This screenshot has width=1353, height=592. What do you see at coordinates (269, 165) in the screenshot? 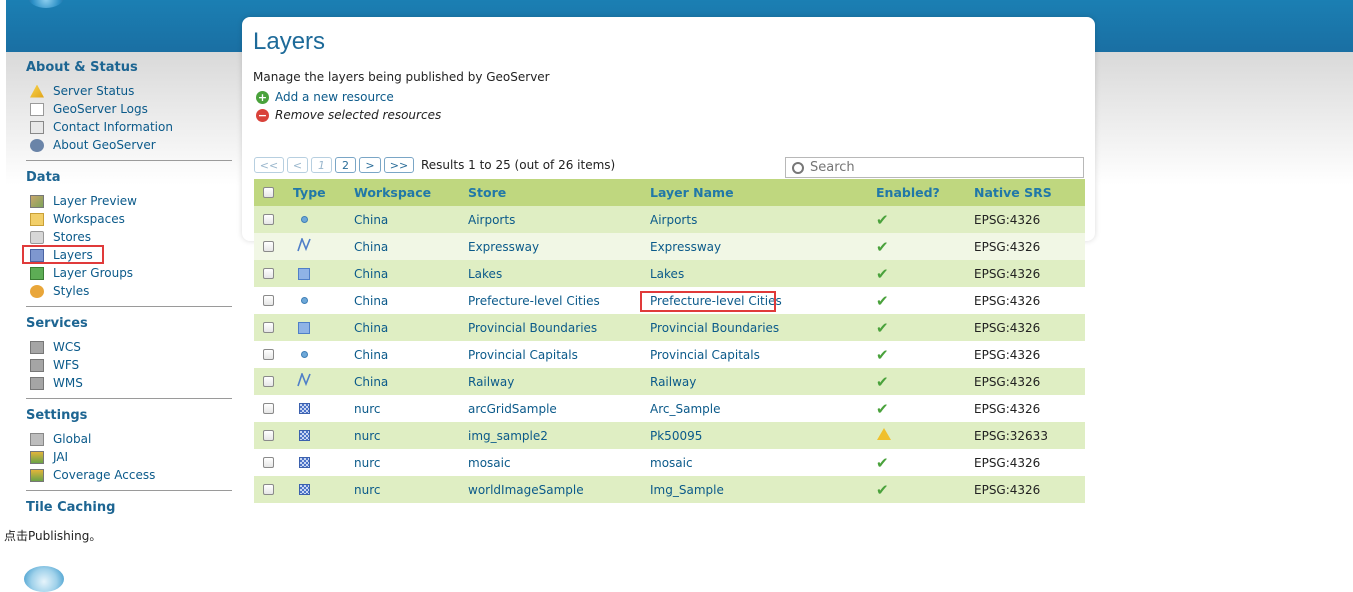
I see `first-page-button: <<` at bounding box center [269, 165].